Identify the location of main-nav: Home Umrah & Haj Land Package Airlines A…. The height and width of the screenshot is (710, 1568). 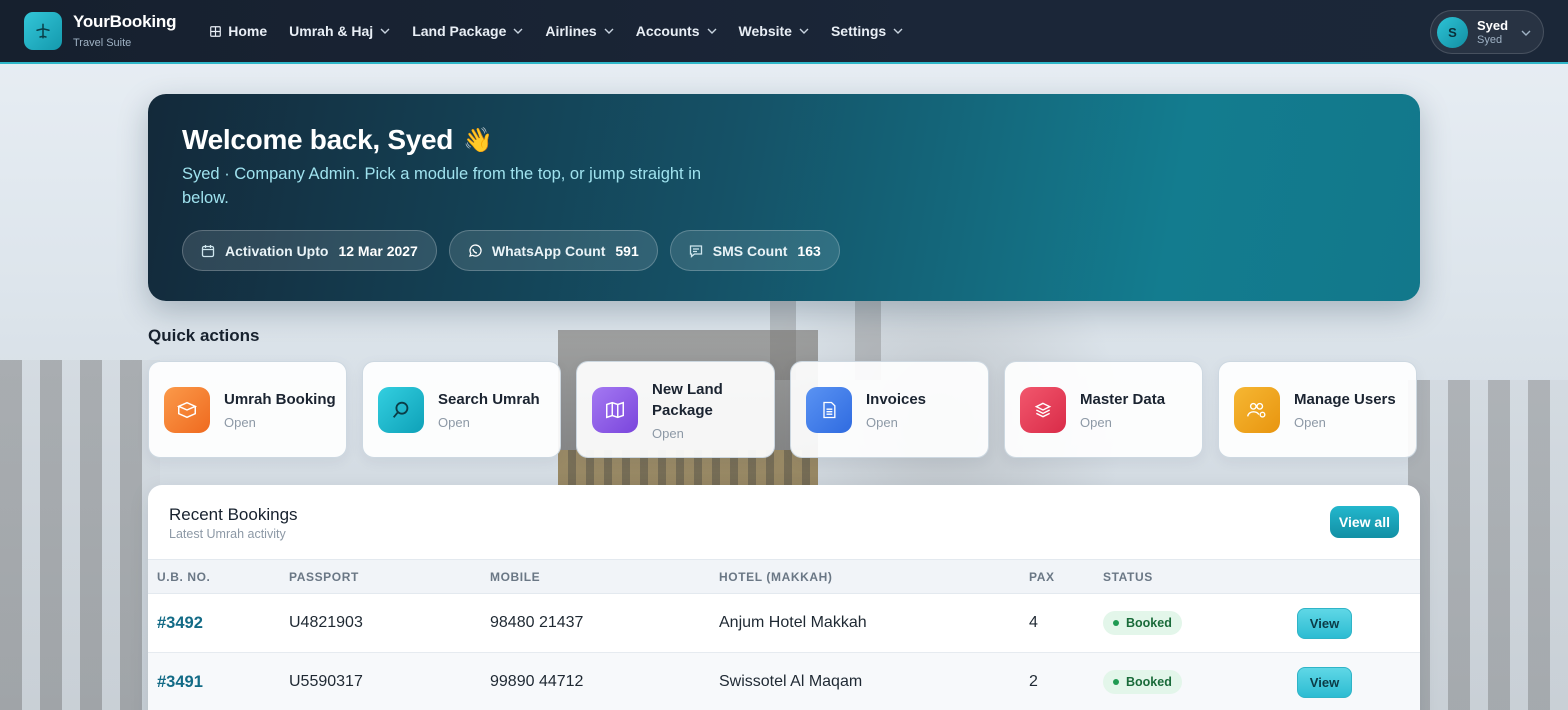
(567, 31).